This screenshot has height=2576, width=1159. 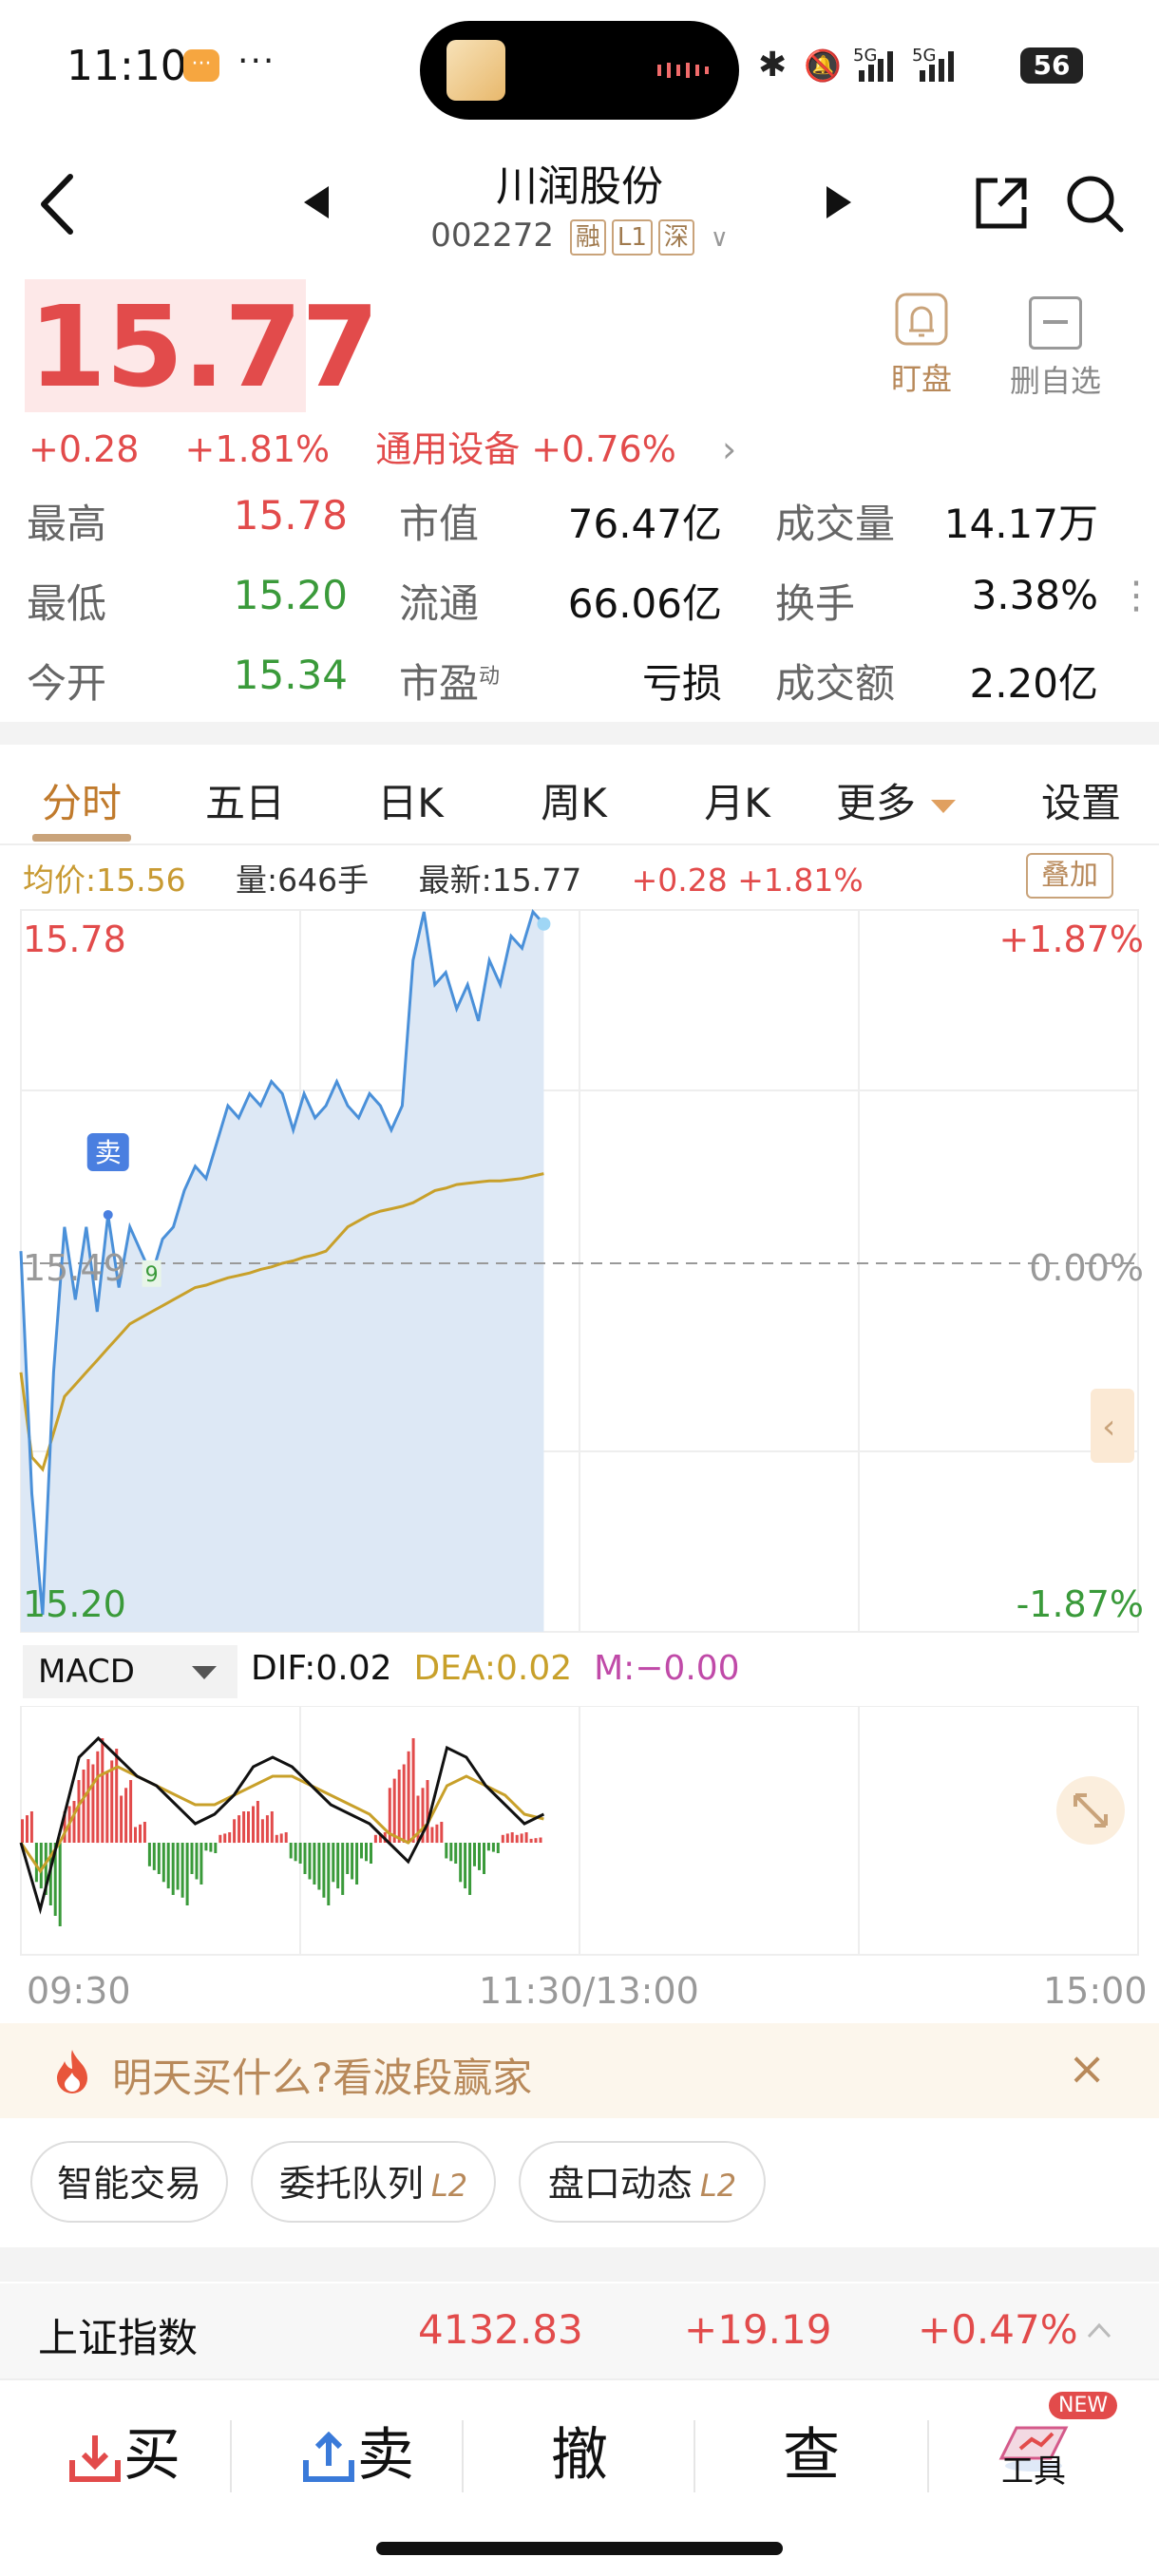 I want to click on minus-icon, so click(x=1055, y=323).